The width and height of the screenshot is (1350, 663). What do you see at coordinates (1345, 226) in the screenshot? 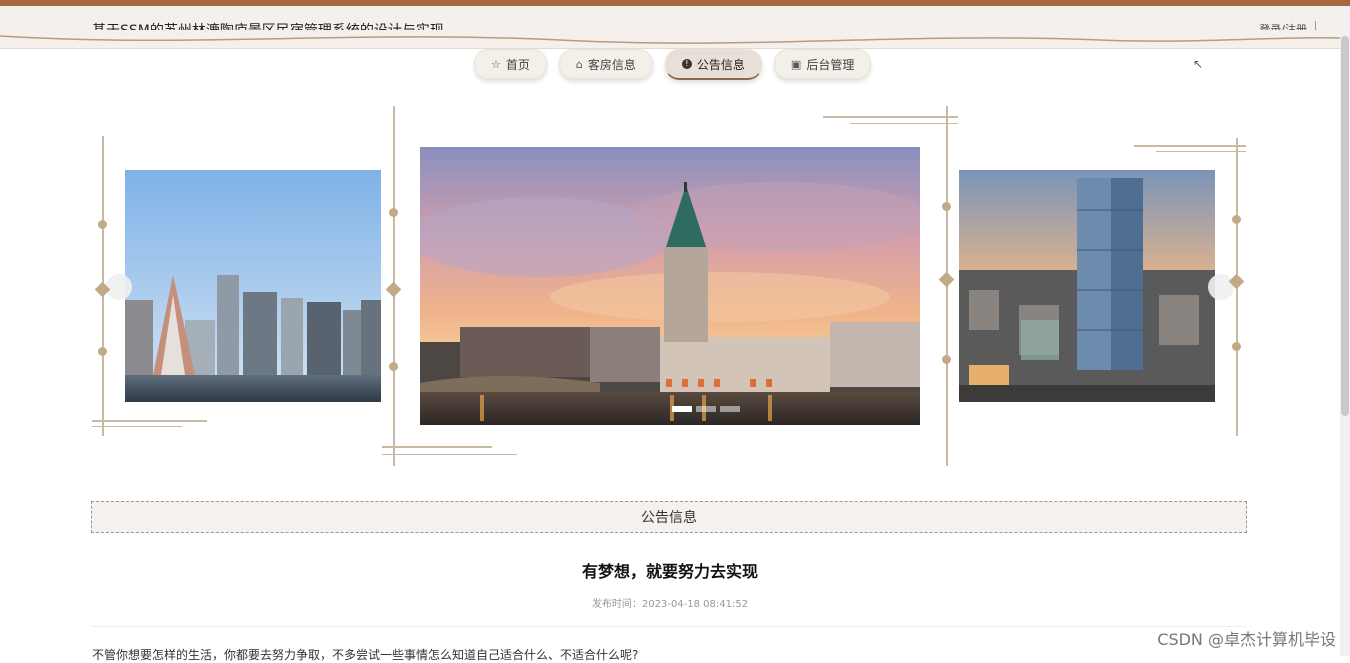
I see `scrollbar-thumb` at bounding box center [1345, 226].